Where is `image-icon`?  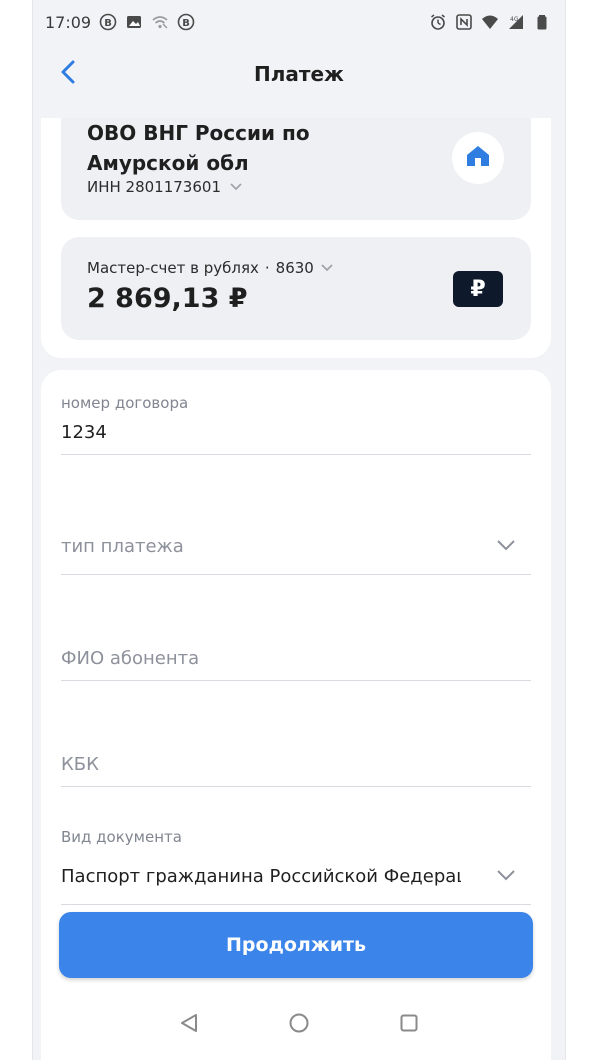 image-icon is located at coordinates (134, 22).